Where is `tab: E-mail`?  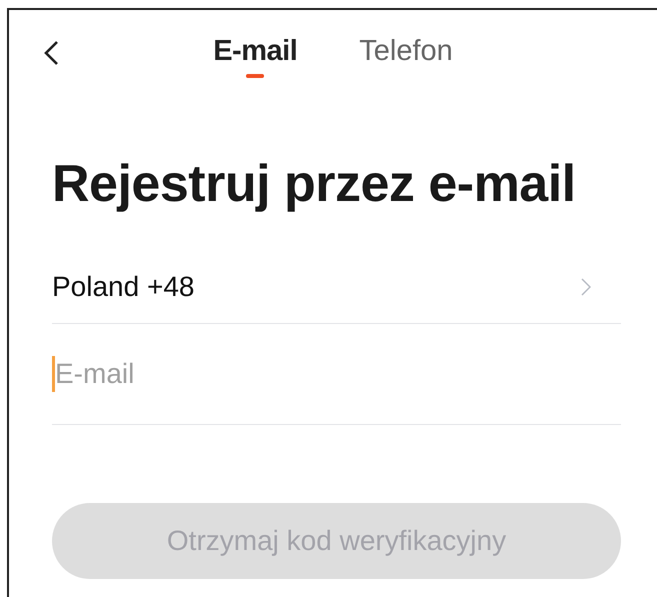
tab: E-mail is located at coordinates (255, 56).